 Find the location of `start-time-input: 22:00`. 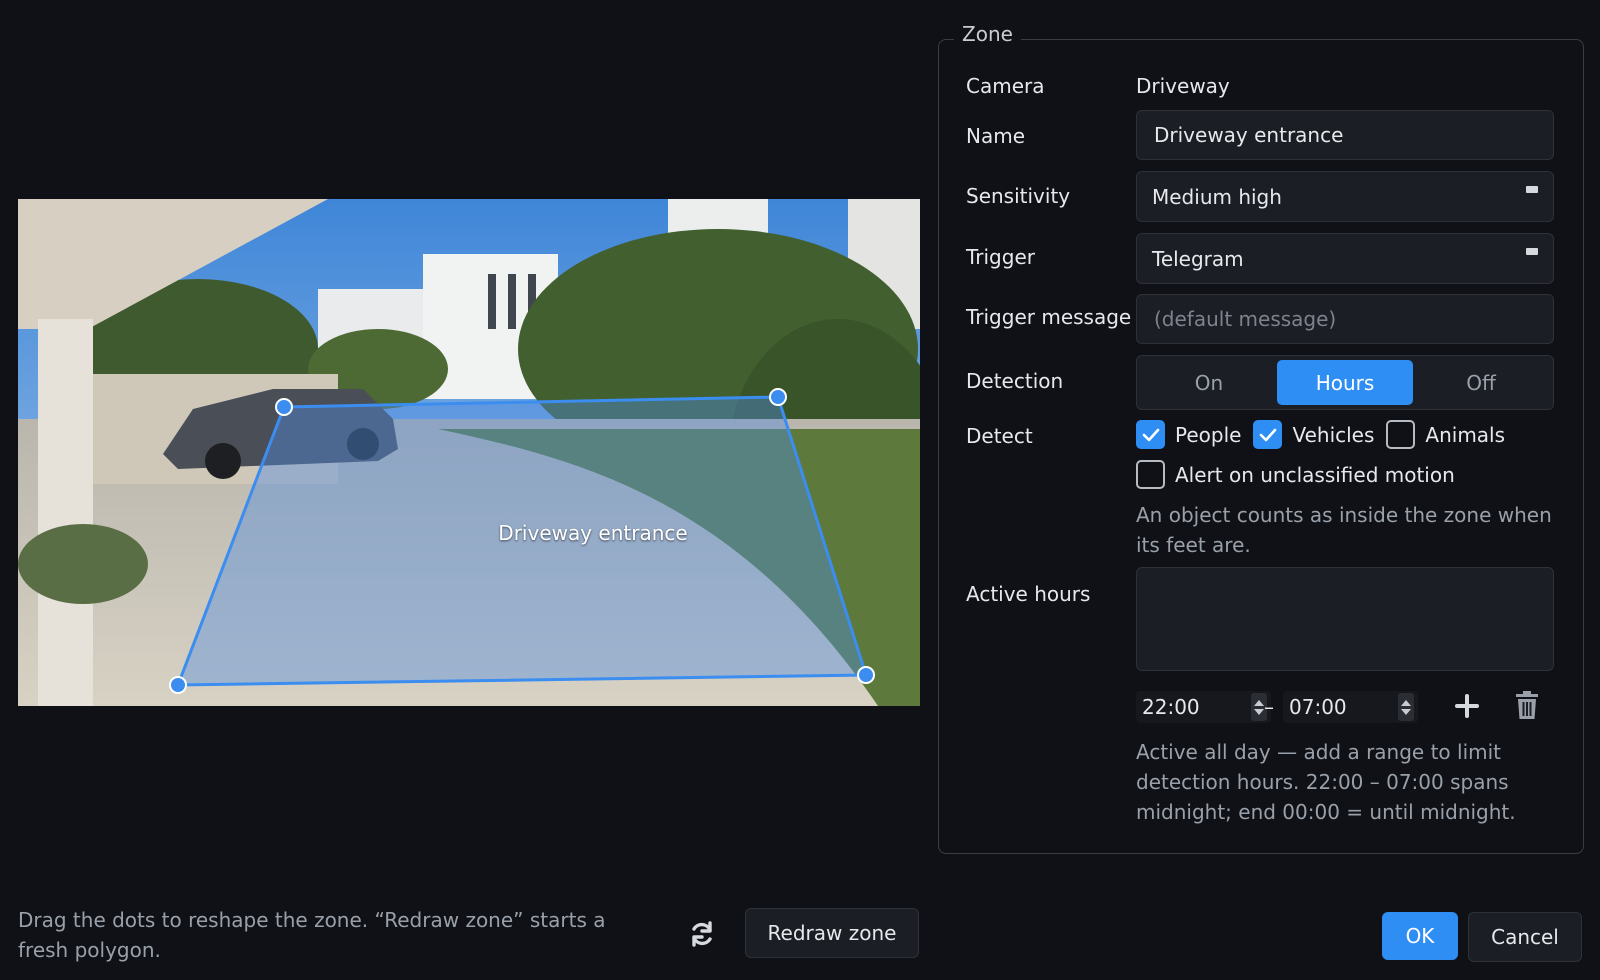

start-time-input: 22:00 is located at coordinates (1203, 707).